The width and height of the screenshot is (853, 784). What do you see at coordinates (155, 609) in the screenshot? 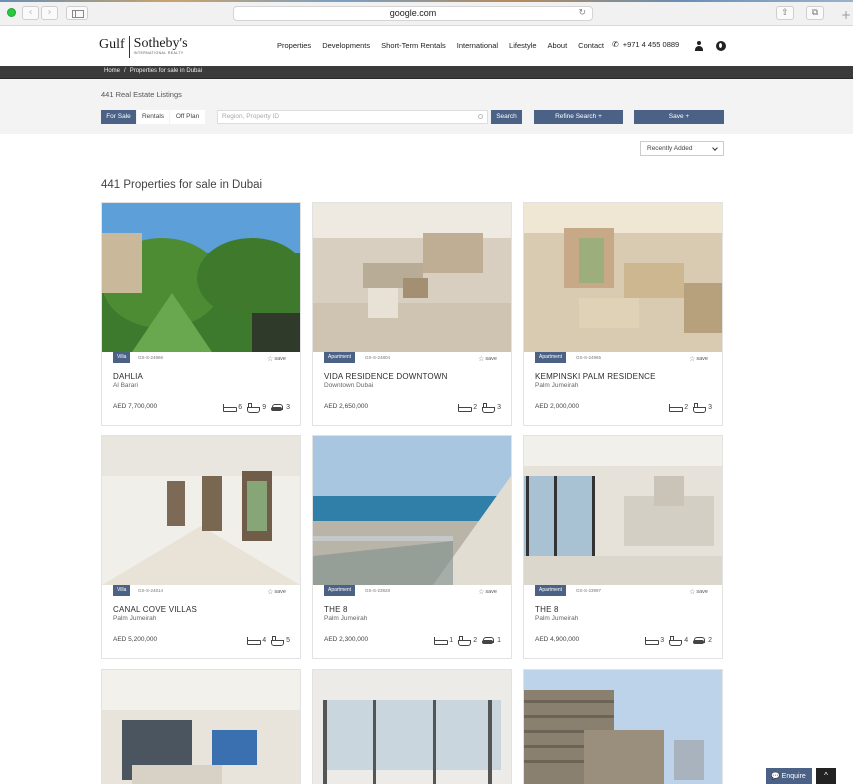
I see `listing-title: CANAL COVE VILLAS` at bounding box center [155, 609].